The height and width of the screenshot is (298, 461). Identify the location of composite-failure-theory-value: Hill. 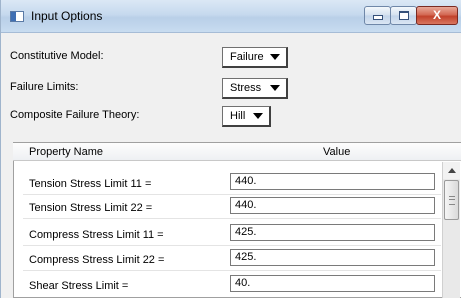
(238, 116).